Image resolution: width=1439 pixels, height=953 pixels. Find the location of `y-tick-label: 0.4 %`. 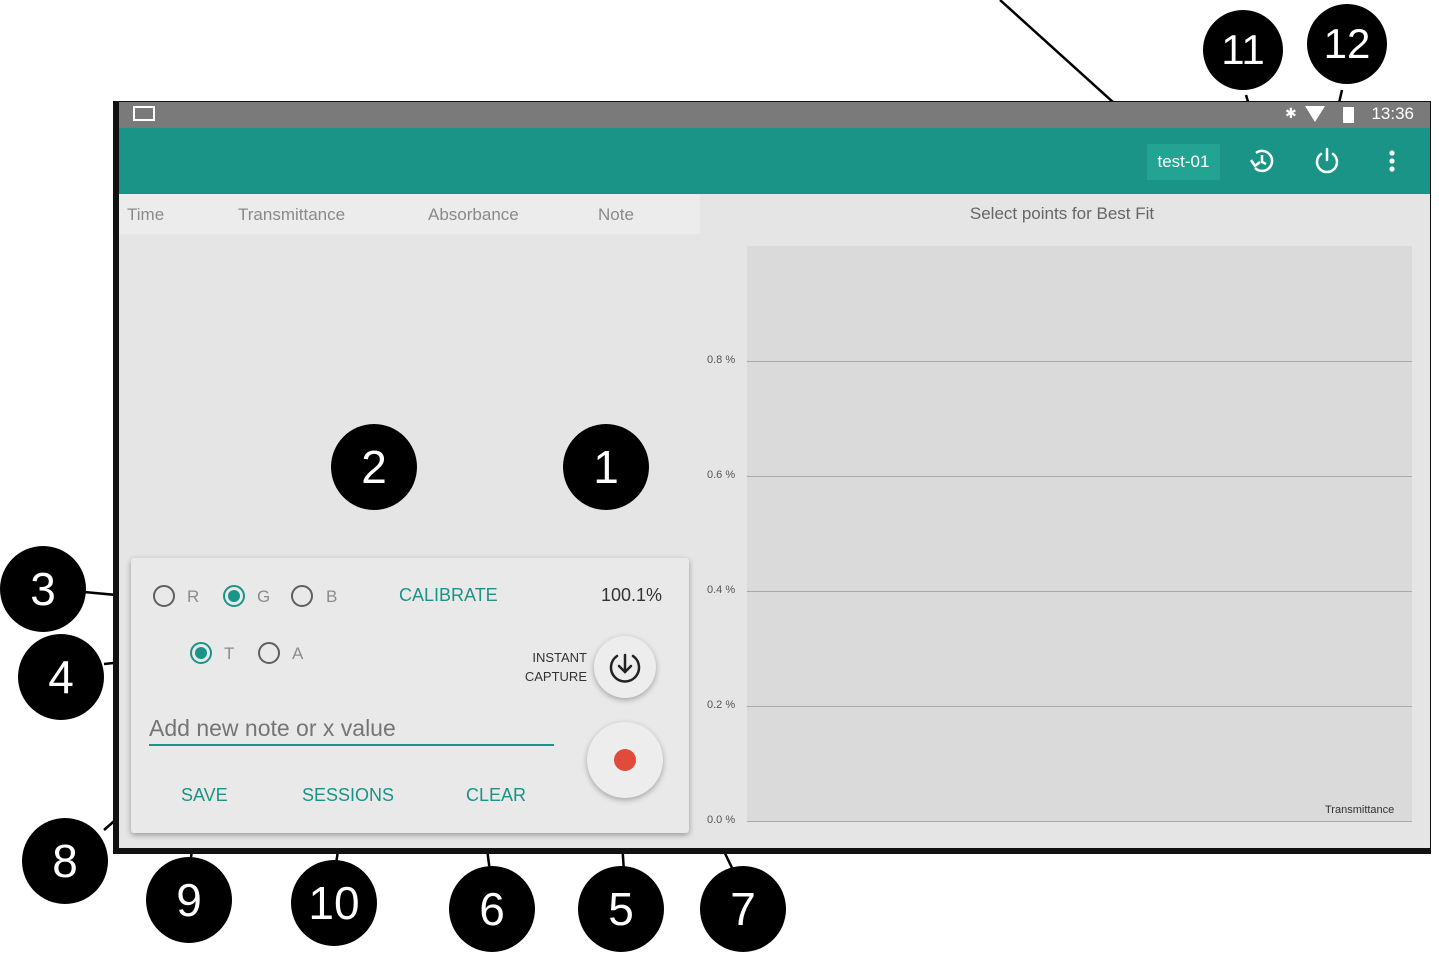

y-tick-label: 0.4 % is located at coordinates (721, 590).